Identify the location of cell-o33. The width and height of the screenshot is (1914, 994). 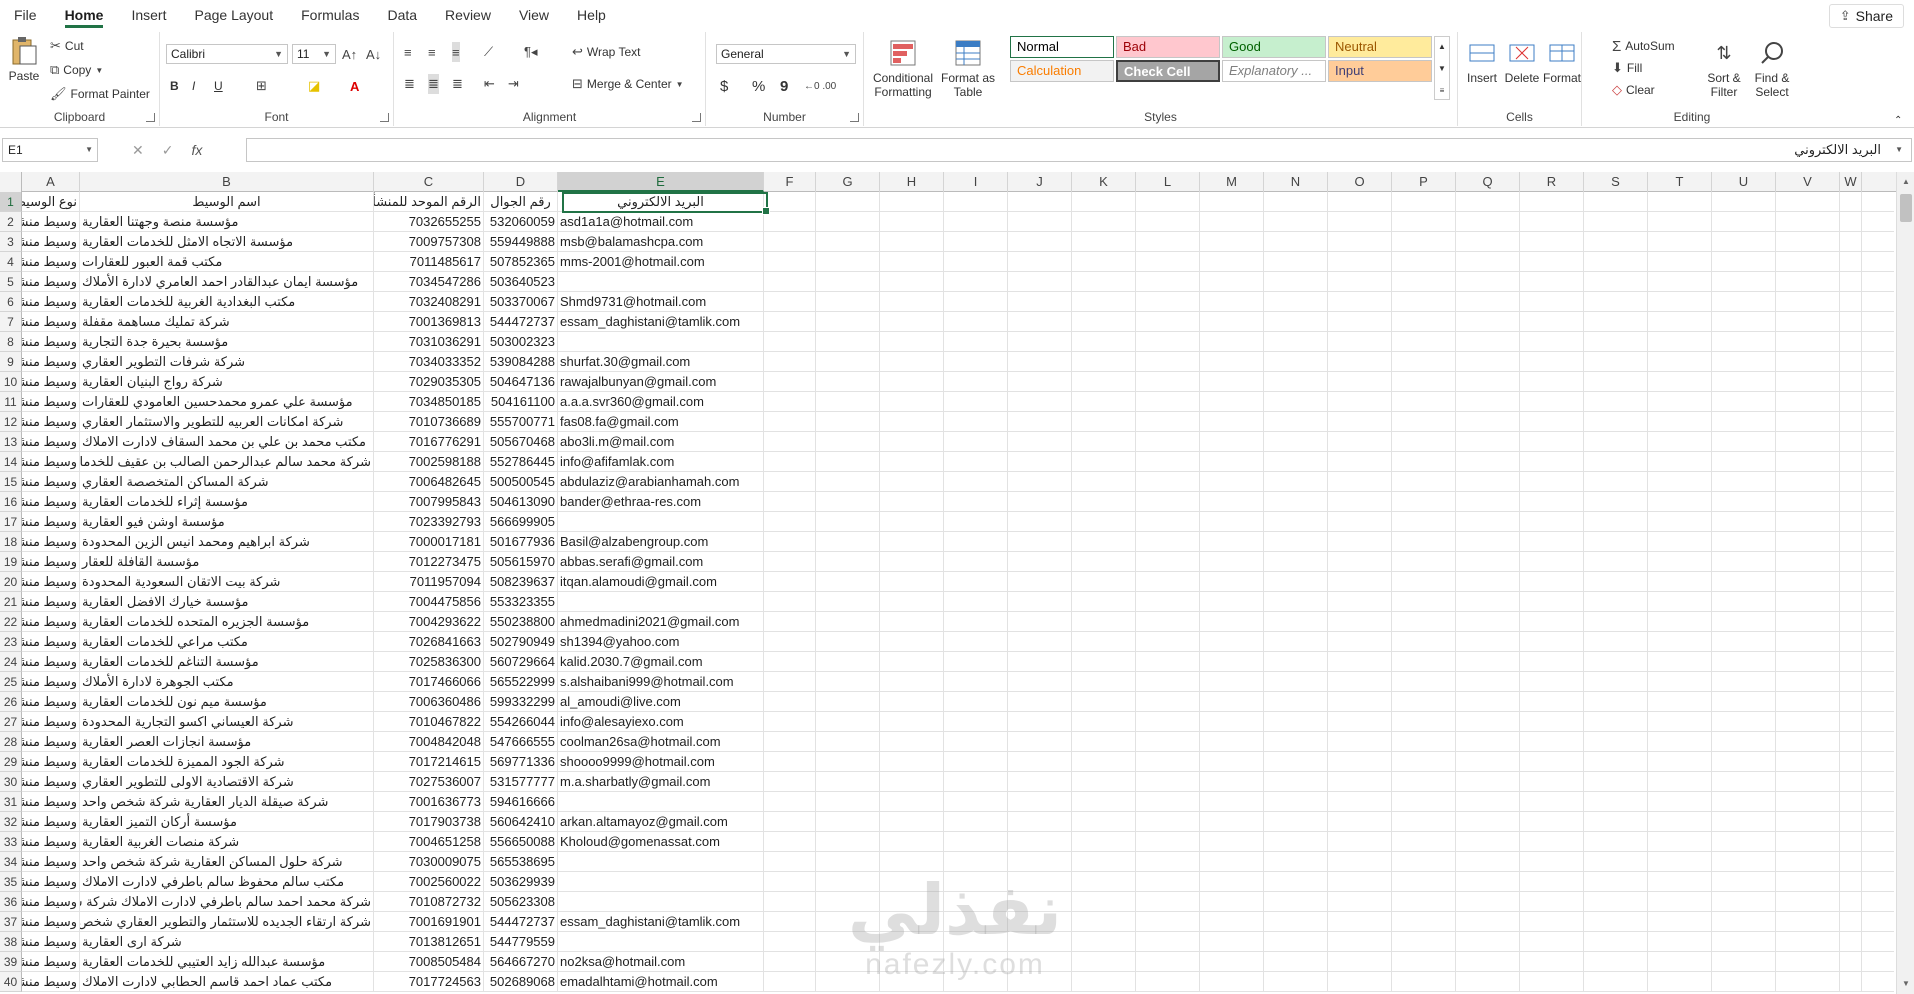
(1360, 842).